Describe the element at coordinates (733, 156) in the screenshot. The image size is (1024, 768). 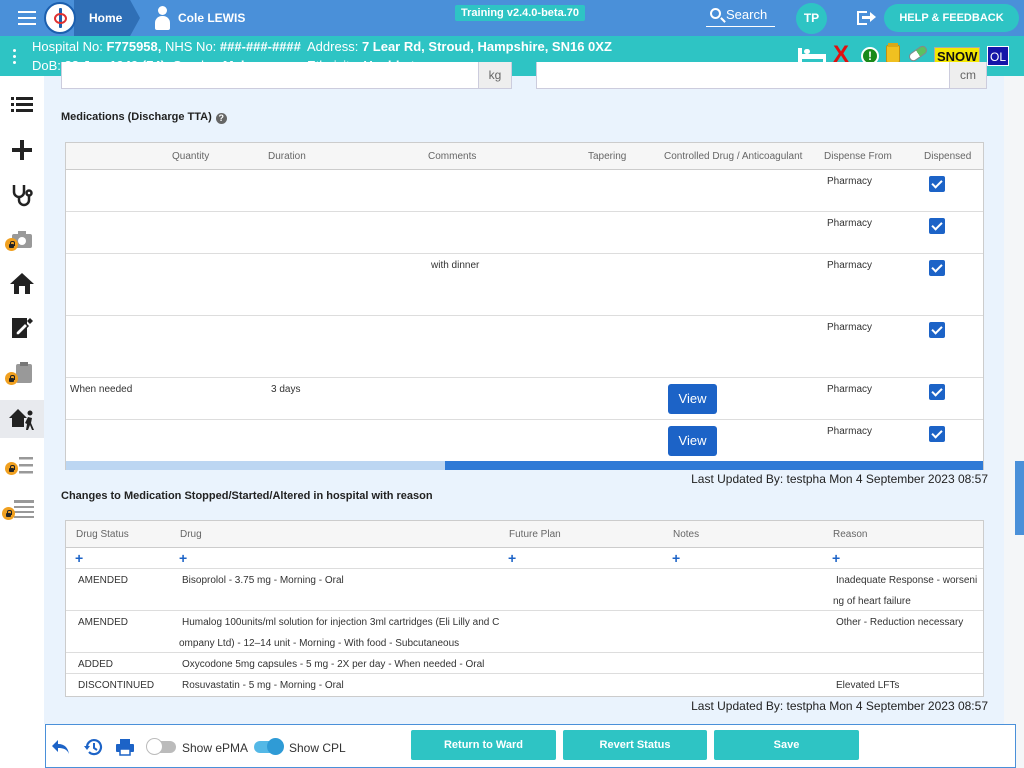
I see `col-controlled-drug: Controlled Drug / Anticoagulant` at that location.